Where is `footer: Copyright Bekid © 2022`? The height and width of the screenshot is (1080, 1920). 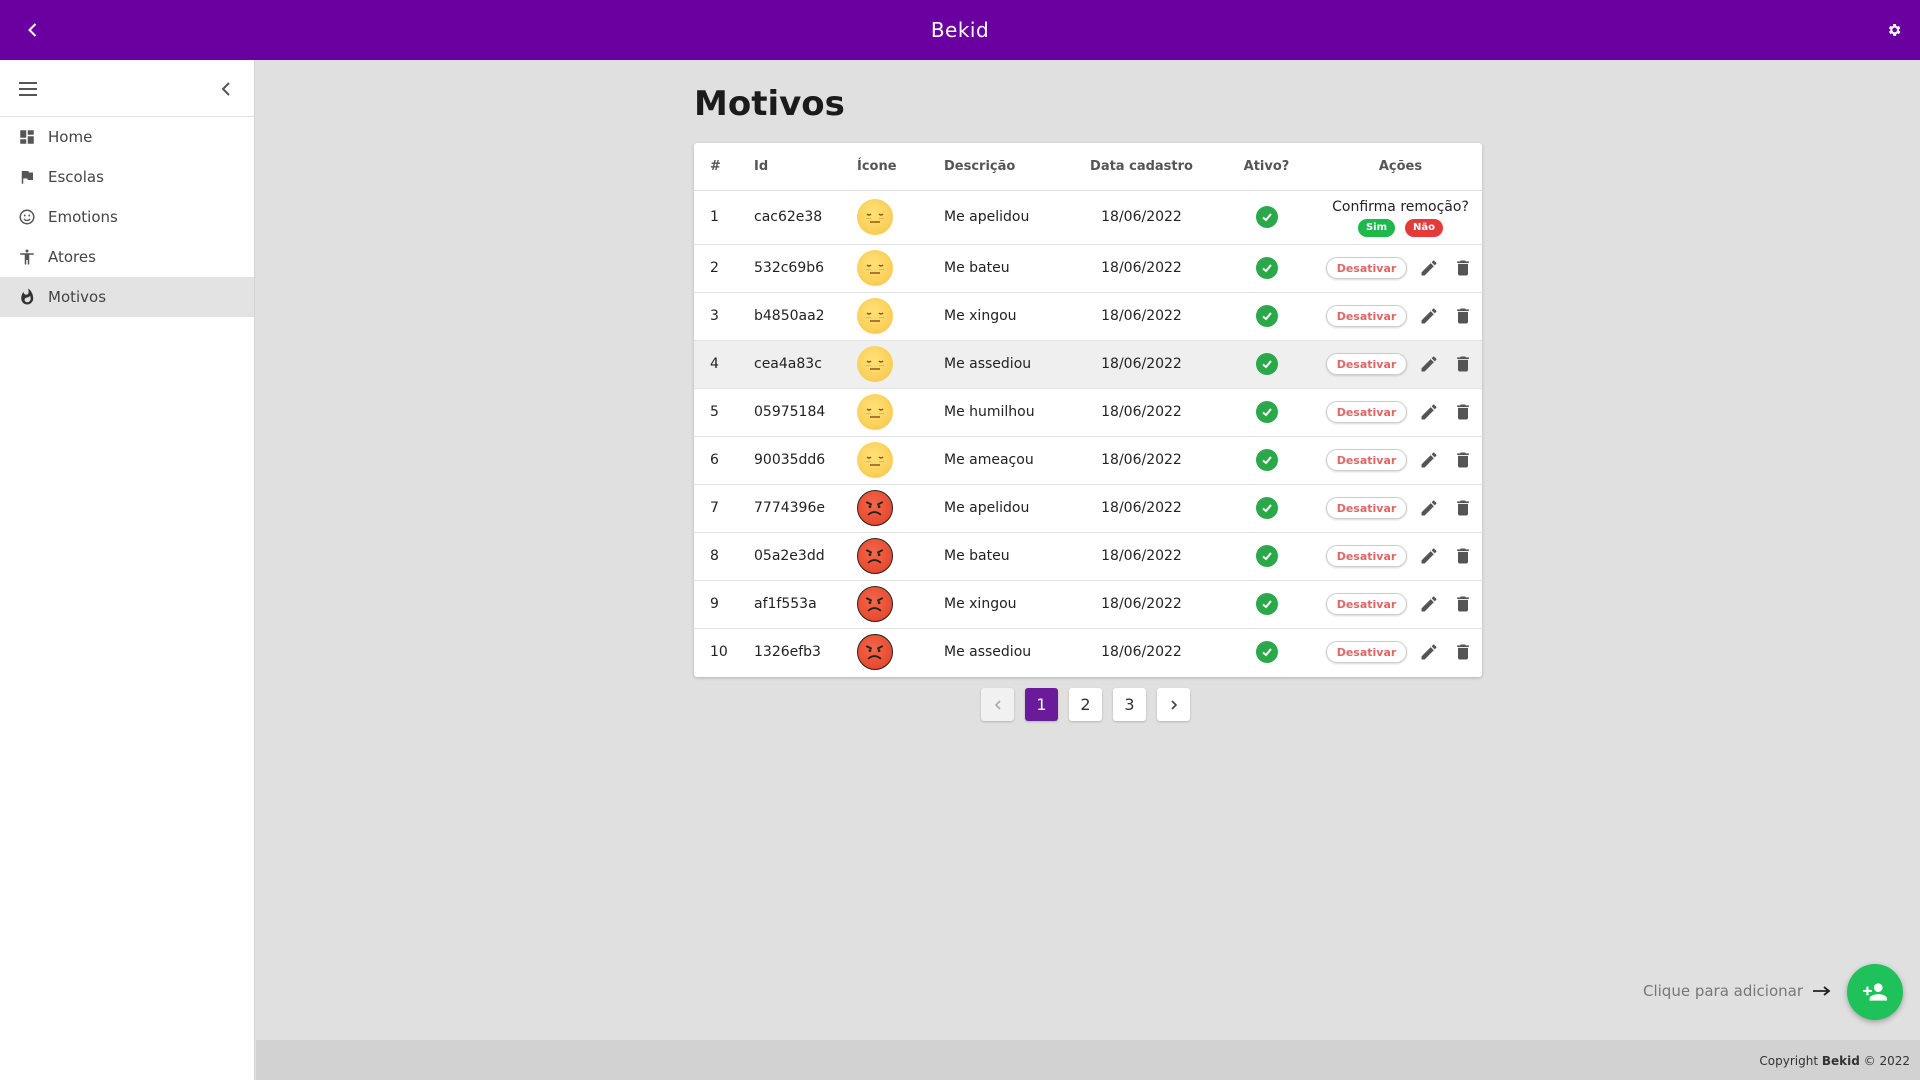 footer: Copyright Bekid © 2022 is located at coordinates (1088, 1060).